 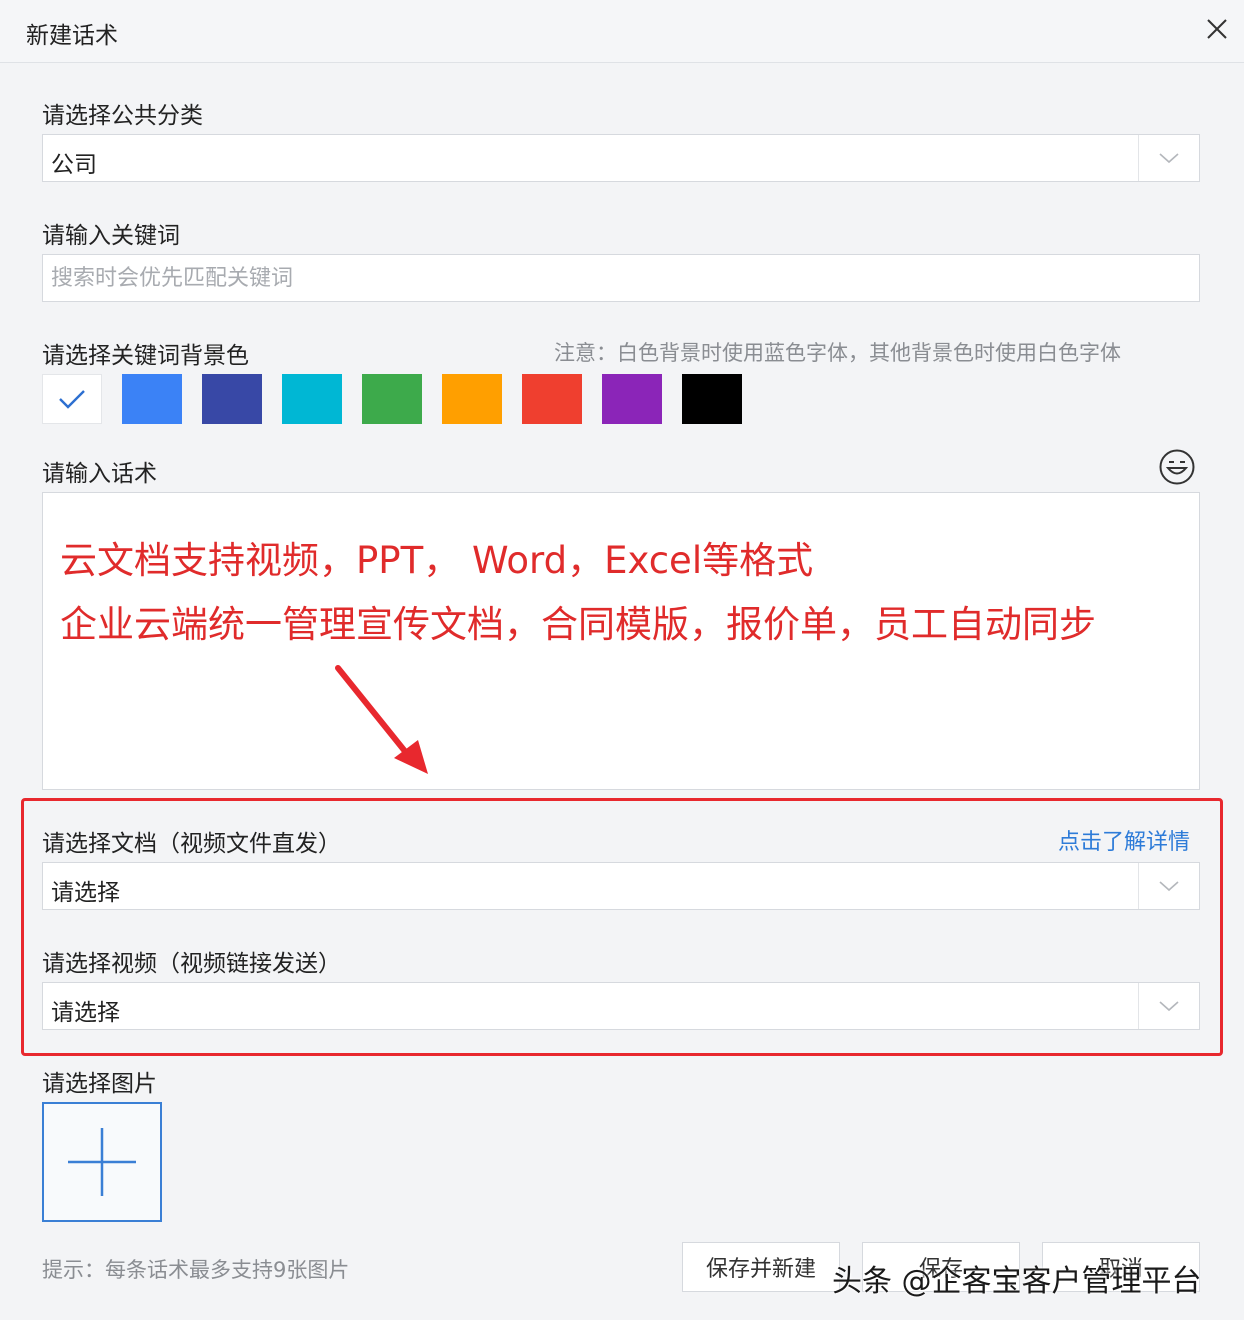 What do you see at coordinates (578, 624) in the screenshot?
I see `annotation-line-2: 企业云端统一管理宣传文档，合同模版，报价单，员工自动同步` at bounding box center [578, 624].